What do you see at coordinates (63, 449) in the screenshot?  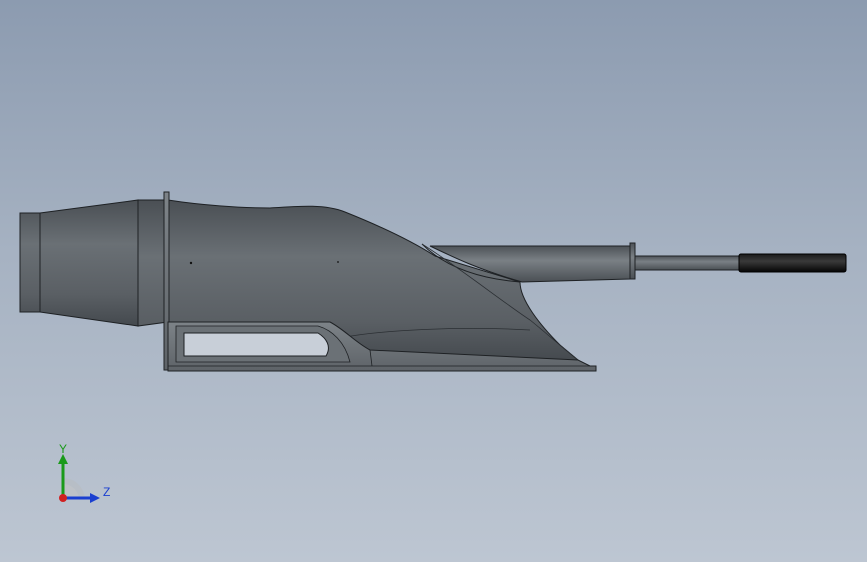 I see `axis-y-label: Y` at bounding box center [63, 449].